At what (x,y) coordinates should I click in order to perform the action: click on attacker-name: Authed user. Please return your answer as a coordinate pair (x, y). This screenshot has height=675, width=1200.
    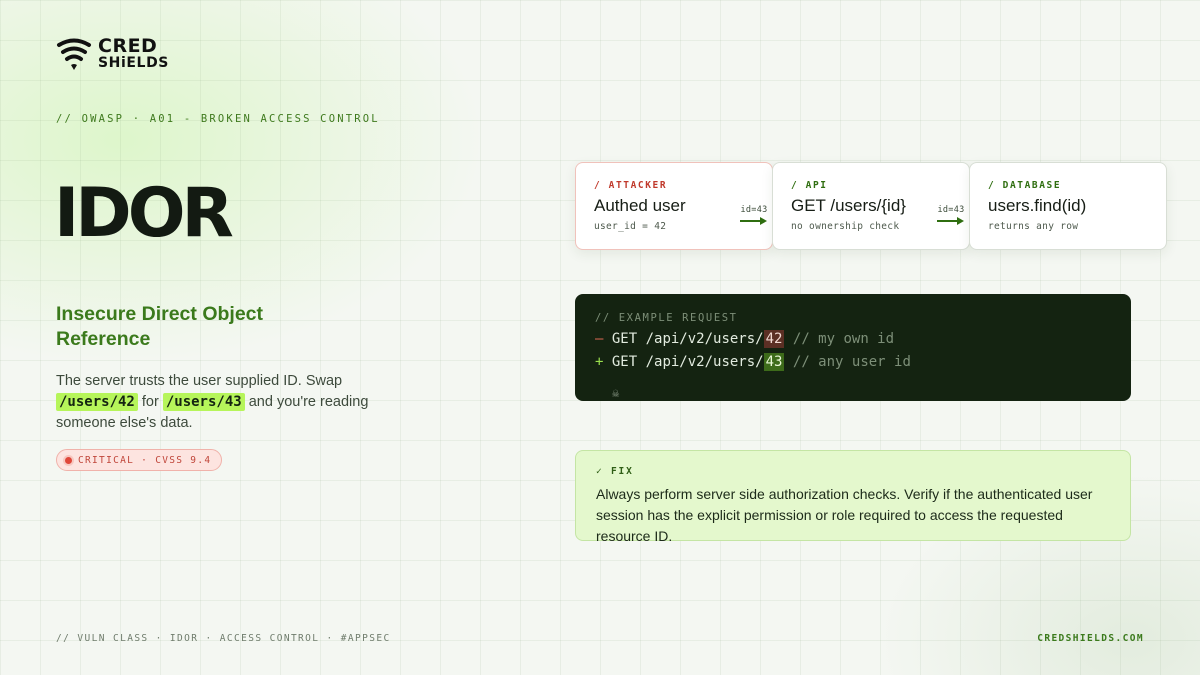
    Looking at the image, I should click on (640, 205).